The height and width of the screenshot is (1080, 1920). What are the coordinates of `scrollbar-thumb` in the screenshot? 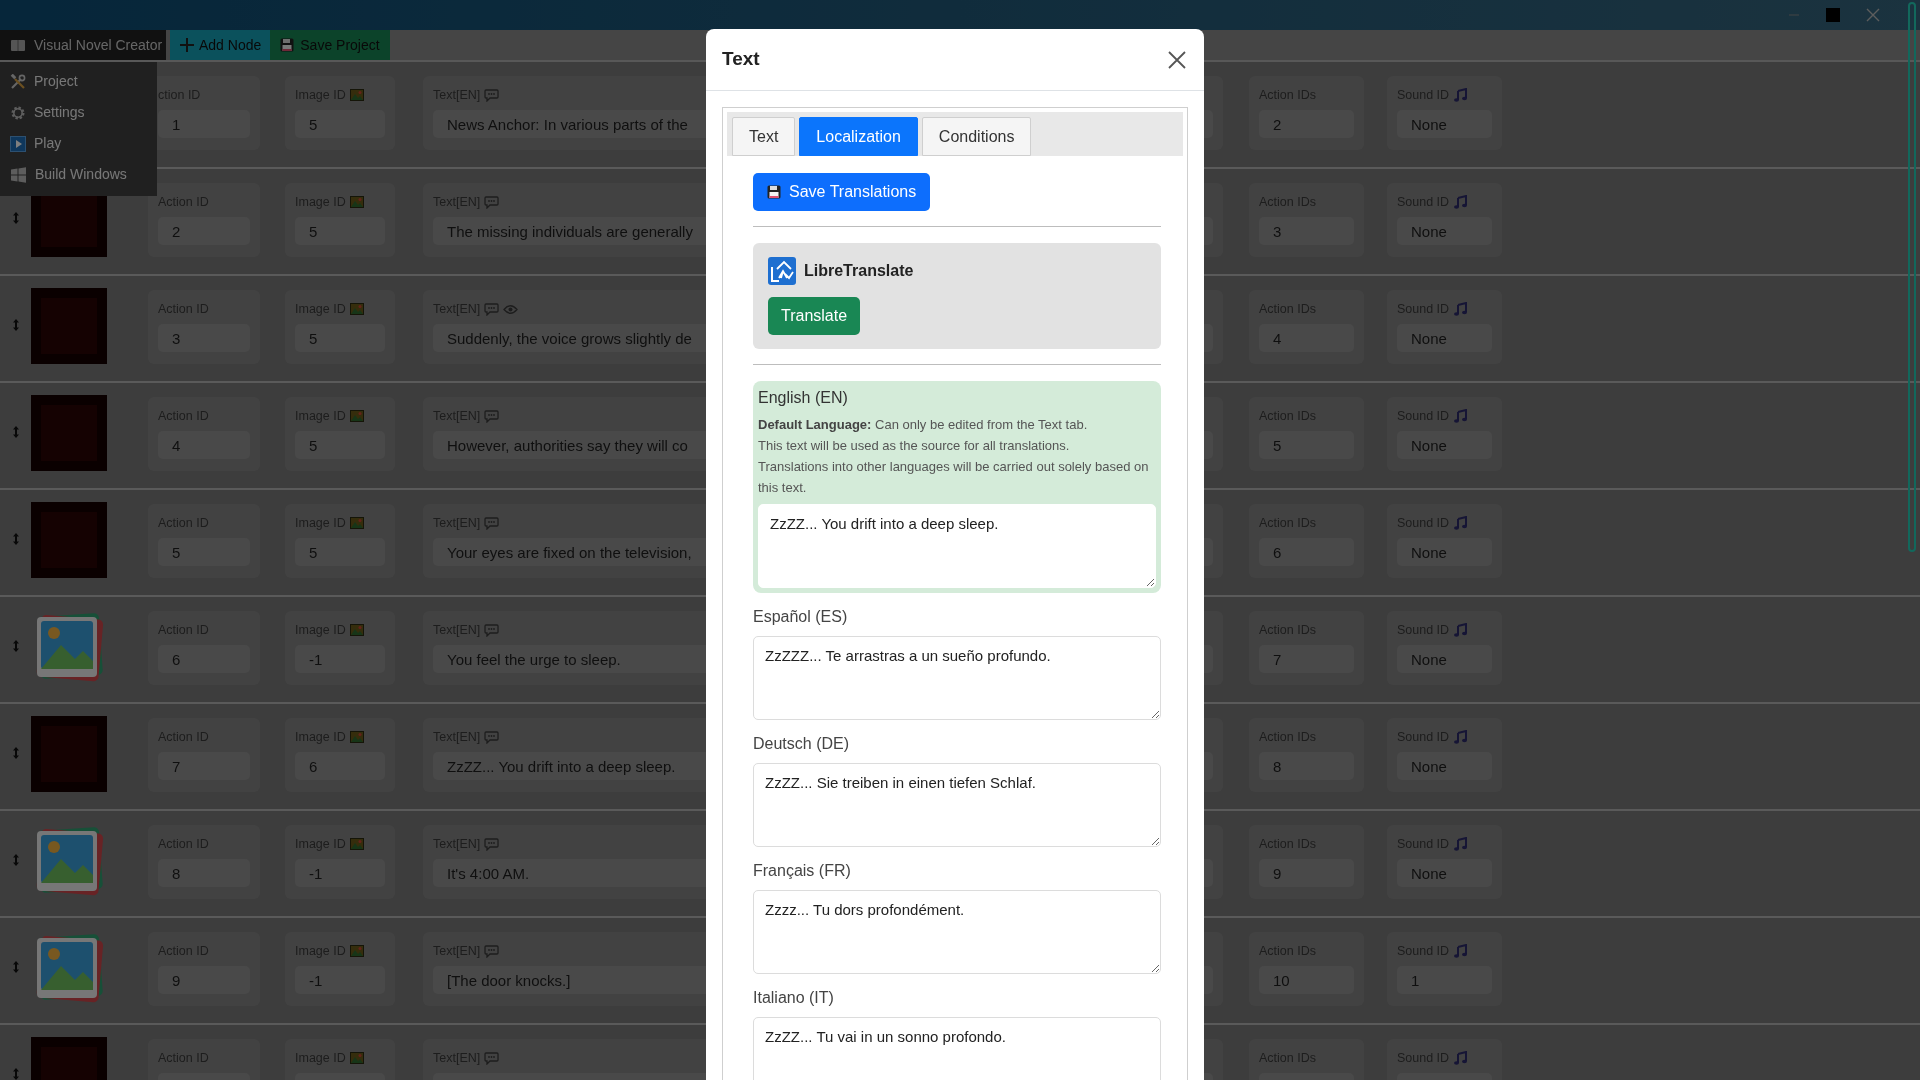 It's located at (1912, 277).